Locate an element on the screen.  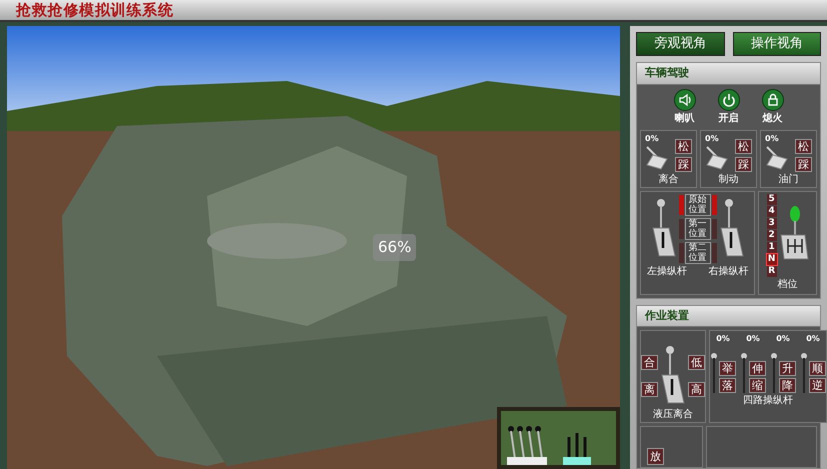
gear-button: 1 is located at coordinates (771, 247).